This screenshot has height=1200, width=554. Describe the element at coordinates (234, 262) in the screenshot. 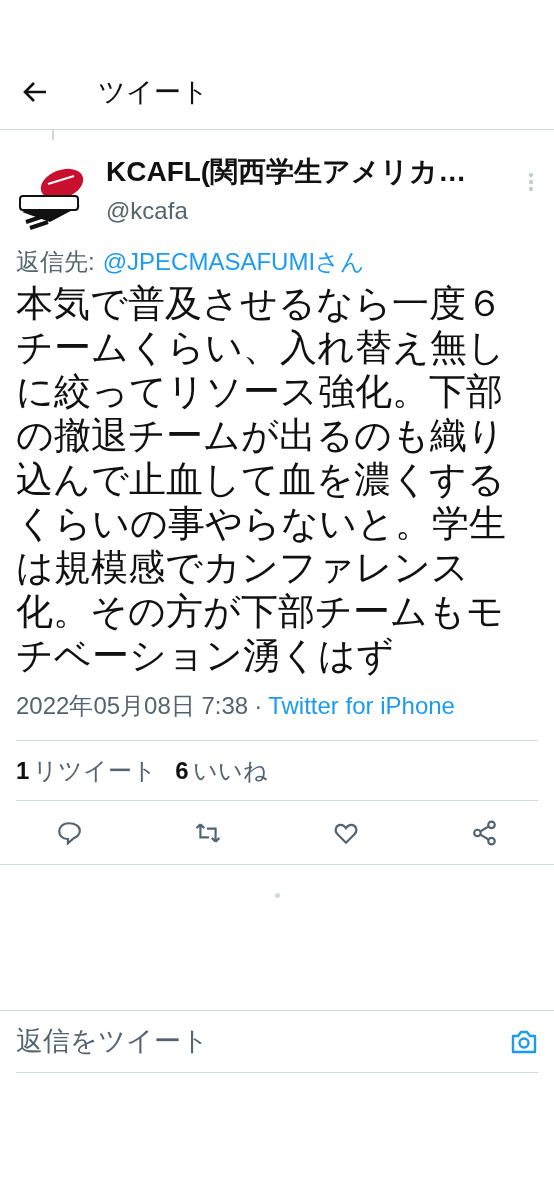

I see `mention-link: @JPECMASAFUMIさん` at that location.